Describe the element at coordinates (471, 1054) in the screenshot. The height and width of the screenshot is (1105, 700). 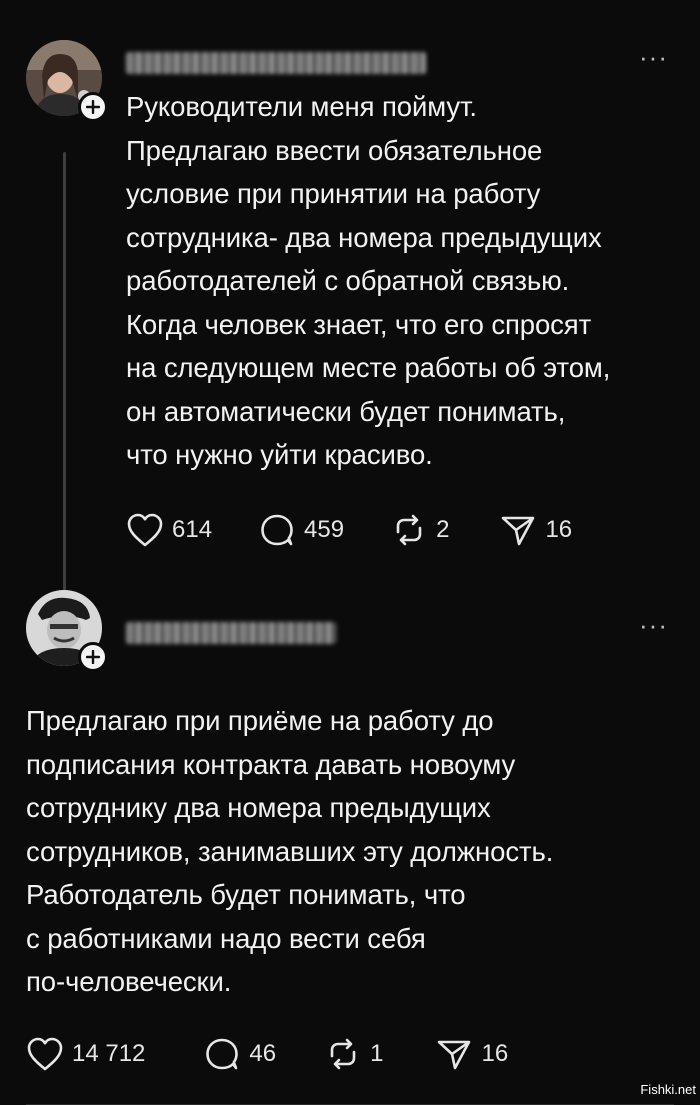
I see `share-button: 16` at that location.